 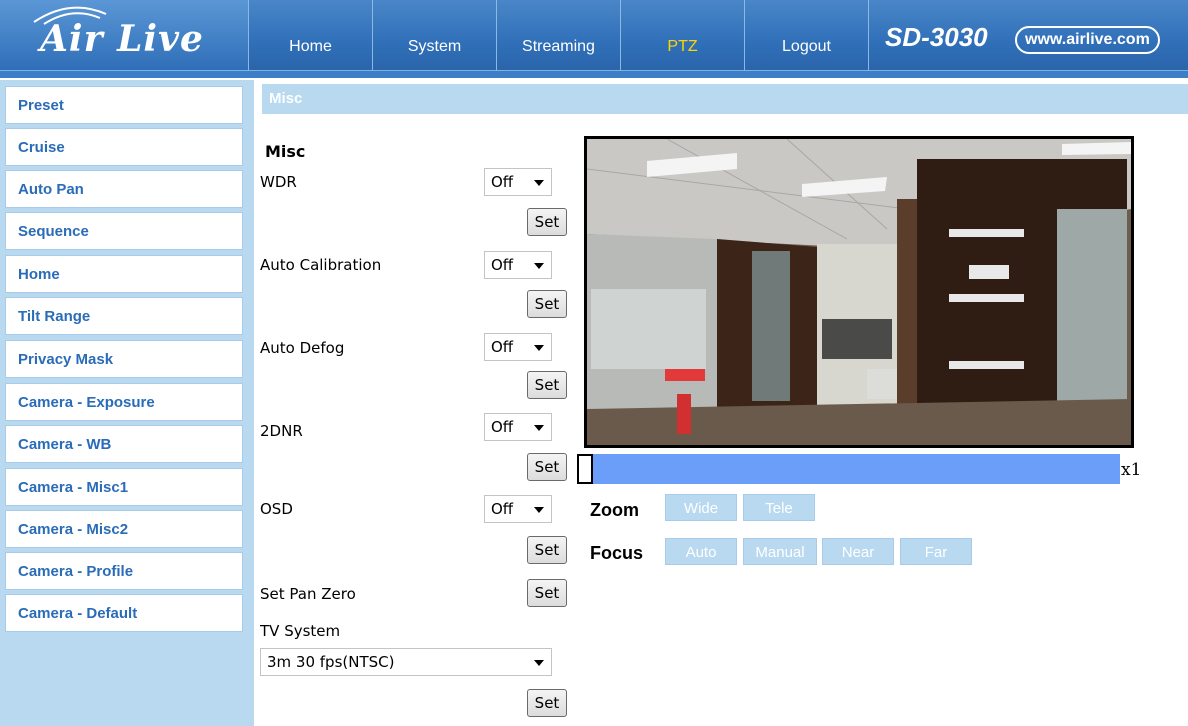 What do you see at coordinates (124, 529) in the screenshot?
I see `sidebar-item-camera-misc2: Camera - Misc2` at bounding box center [124, 529].